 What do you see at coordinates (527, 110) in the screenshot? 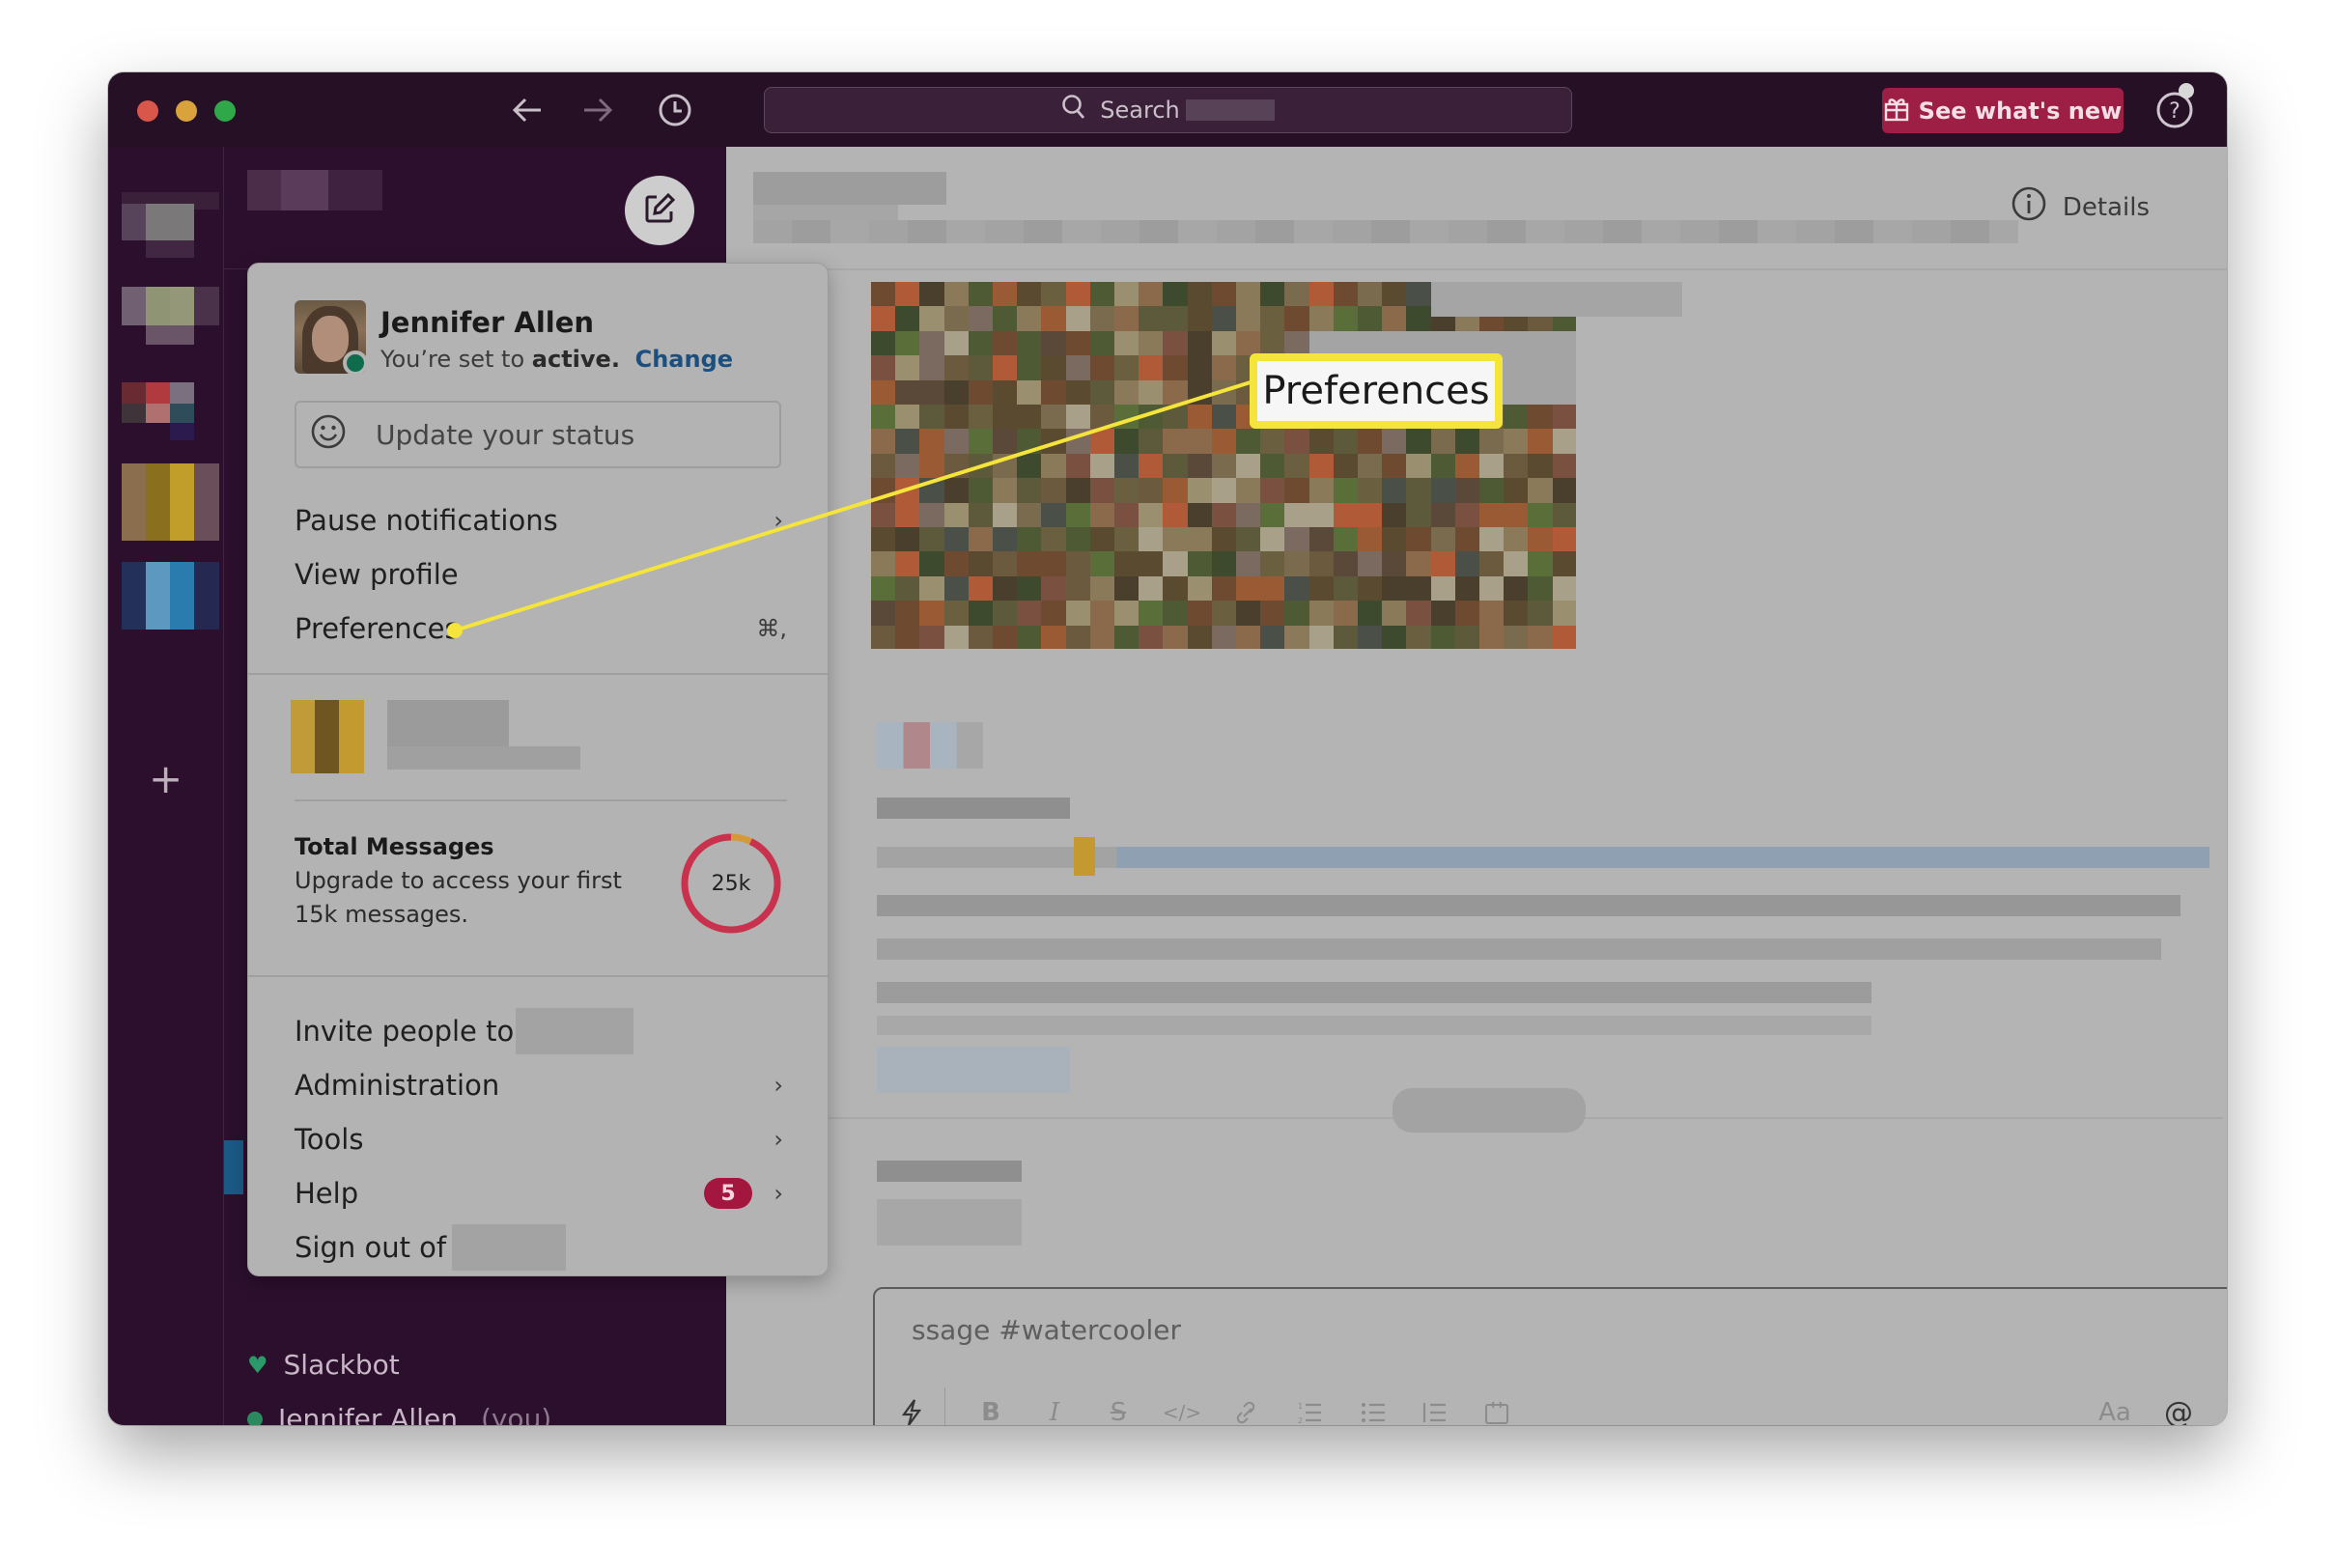
I see `arrow-left-icon` at bounding box center [527, 110].